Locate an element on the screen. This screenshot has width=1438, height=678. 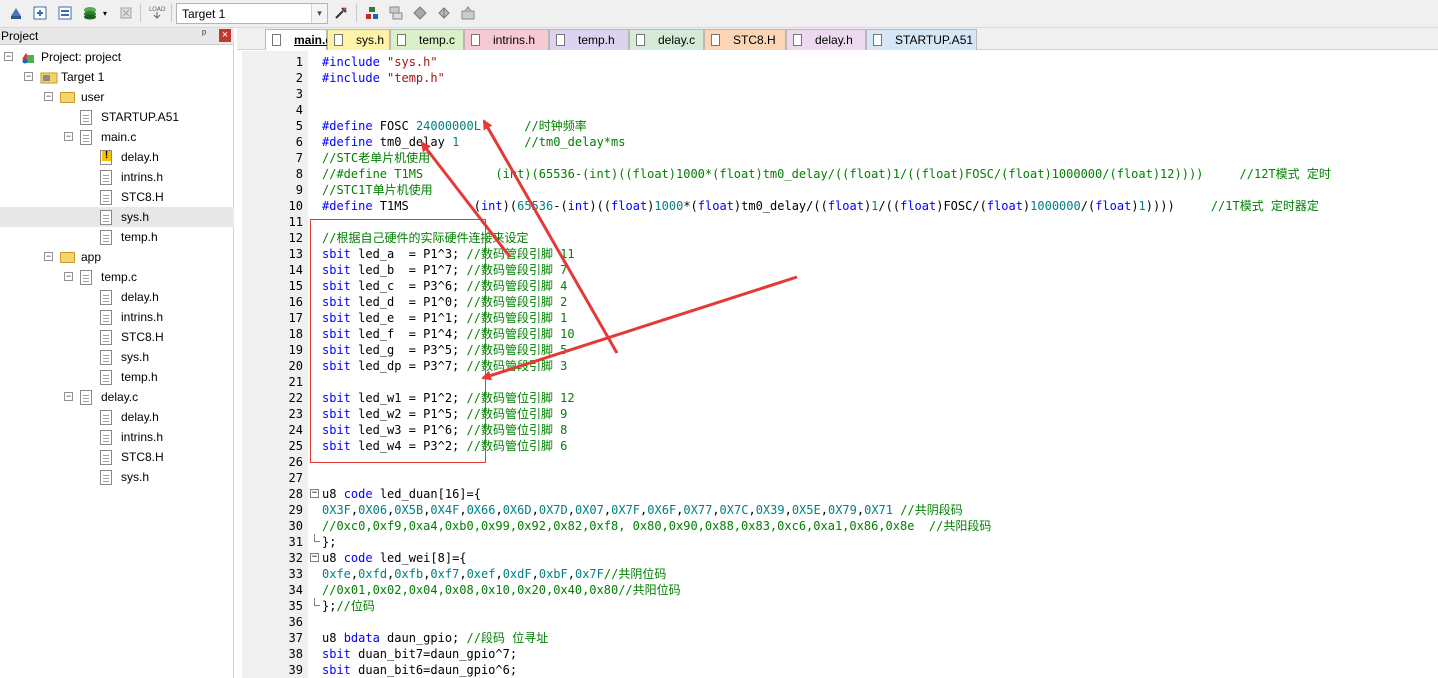
tab-main-c: main.c is located at coordinates (298, 39).